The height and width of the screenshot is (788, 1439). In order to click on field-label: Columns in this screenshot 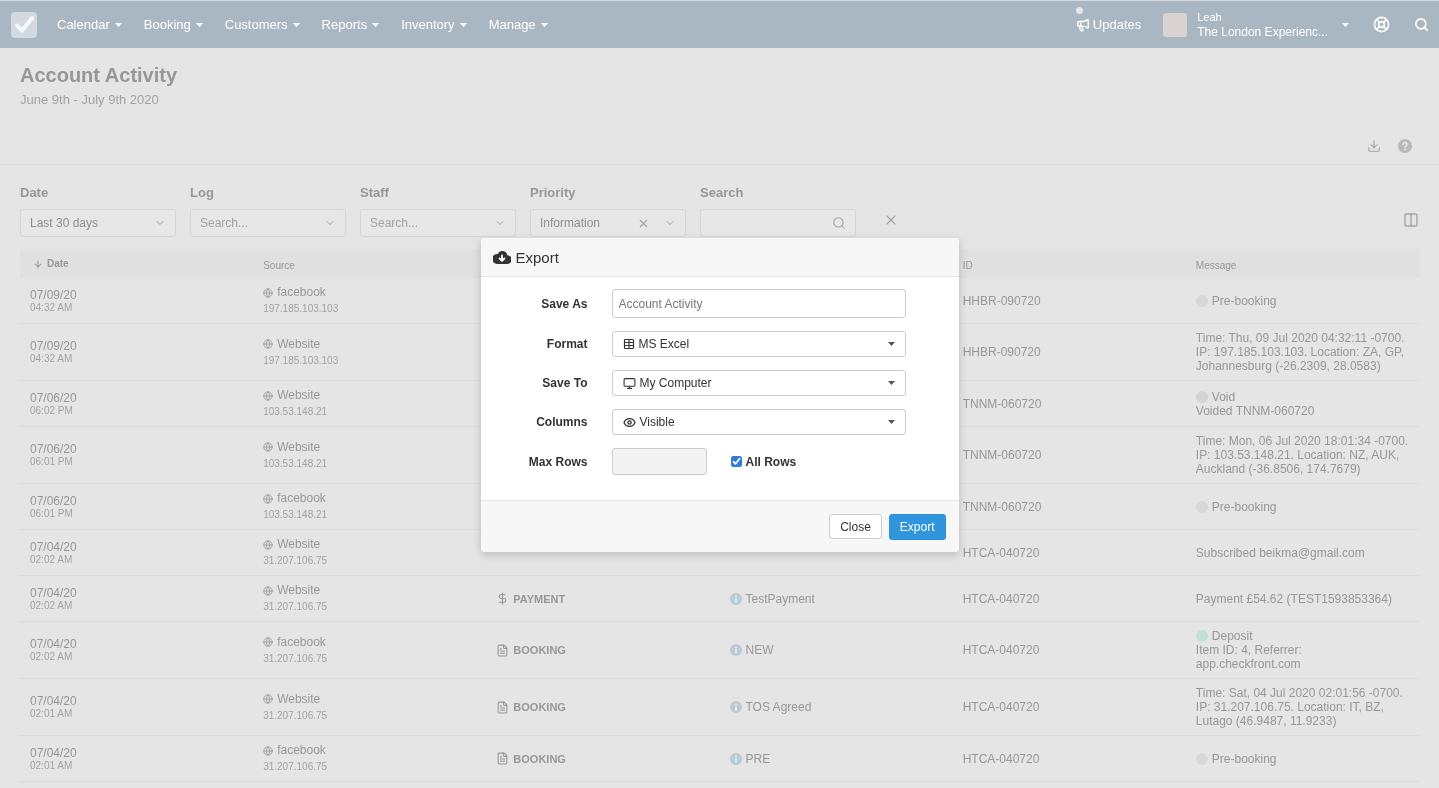, I will do `click(561, 422)`.